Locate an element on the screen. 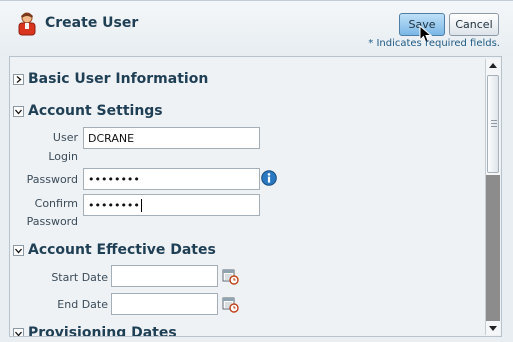 This screenshot has width=513, height=342. expand-toggle is located at coordinates (18, 79).